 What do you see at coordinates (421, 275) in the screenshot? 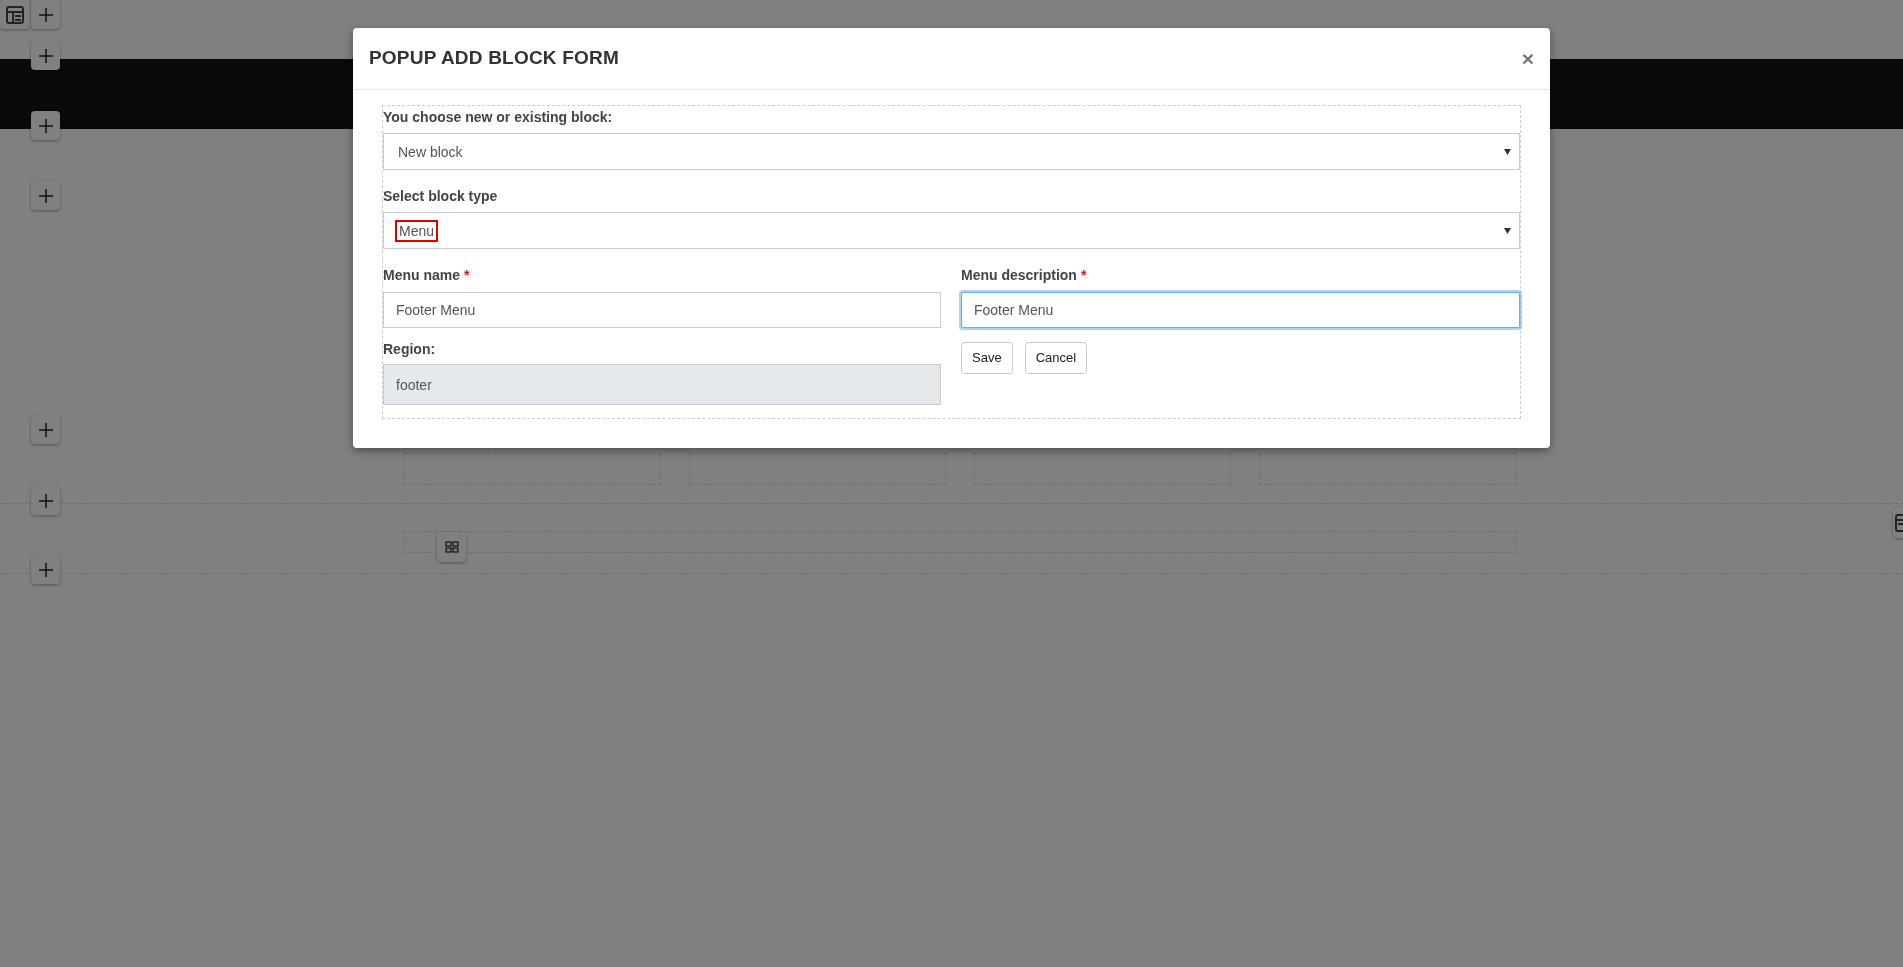
I see `field-label: Menu name` at bounding box center [421, 275].